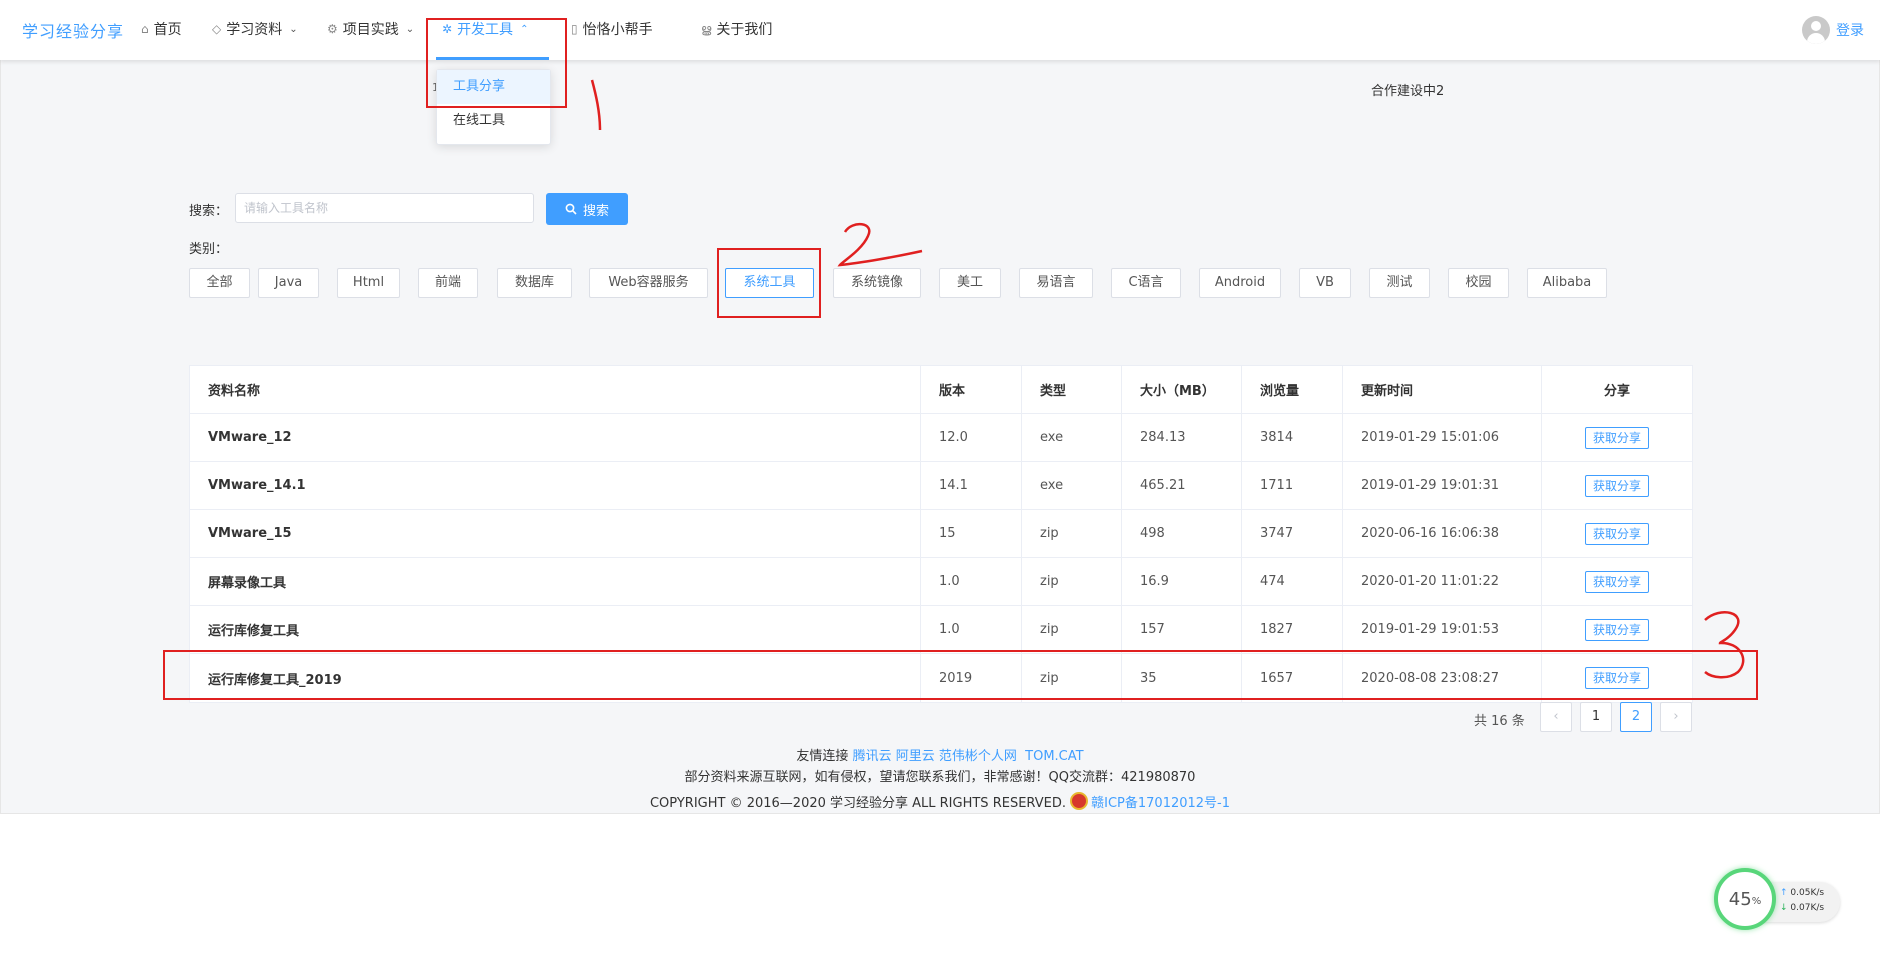 Image resolution: width=1880 pixels, height=977 pixels. I want to click on upload-speed: ↑ 0.05K/s, so click(1802, 893).